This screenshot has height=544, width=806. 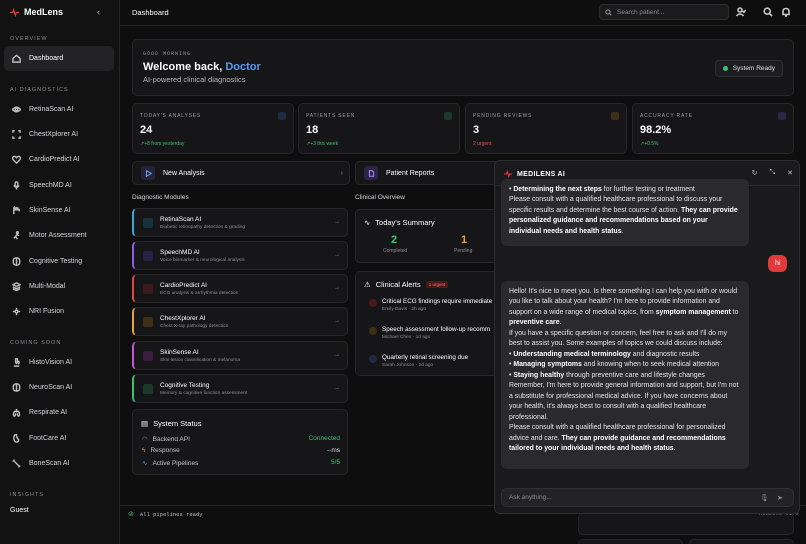 I want to click on user-name: Guest, so click(x=19, y=510).